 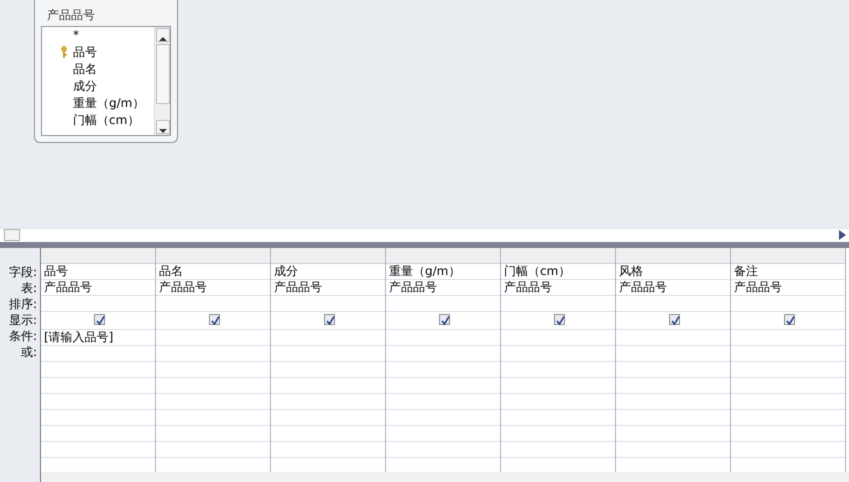 I want to click on row-label: 或:, so click(x=29, y=352).